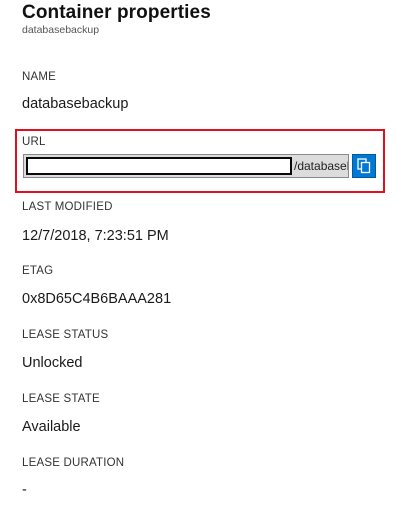 Image resolution: width=396 pixels, height=507 pixels. I want to click on lease-state-label: LEASE STATE, so click(61, 399).